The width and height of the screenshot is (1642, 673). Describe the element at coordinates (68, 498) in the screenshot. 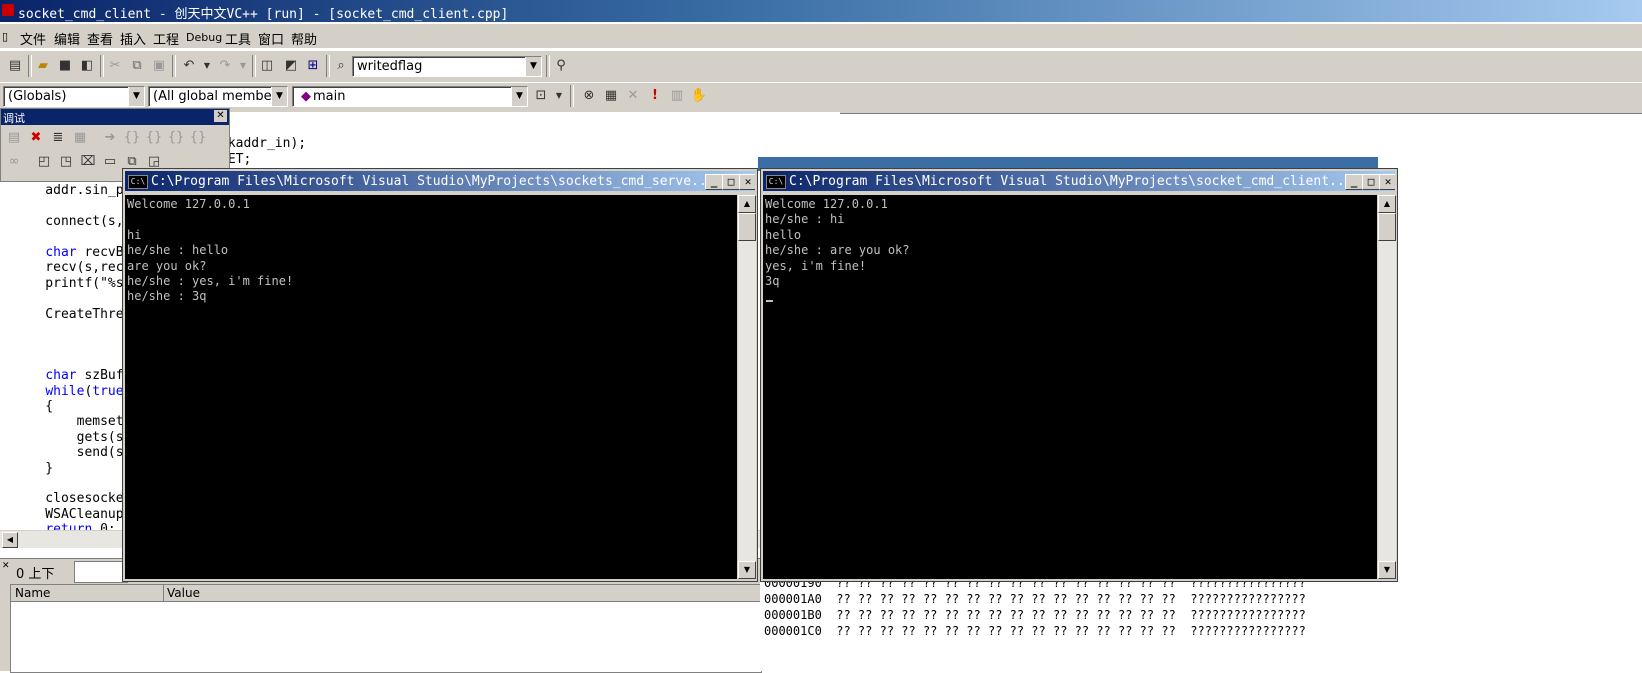

I see `code-line: closesocke` at that location.